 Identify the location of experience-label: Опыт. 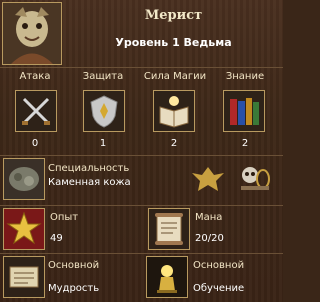
(64, 217).